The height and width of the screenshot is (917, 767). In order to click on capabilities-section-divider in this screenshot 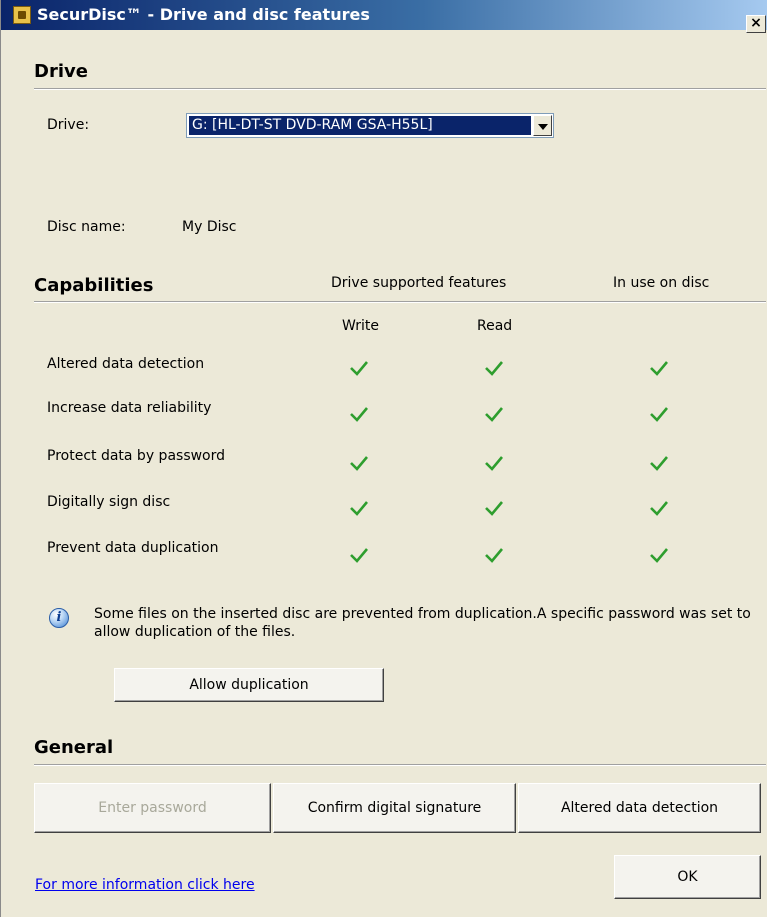, I will do `click(400, 302)`.